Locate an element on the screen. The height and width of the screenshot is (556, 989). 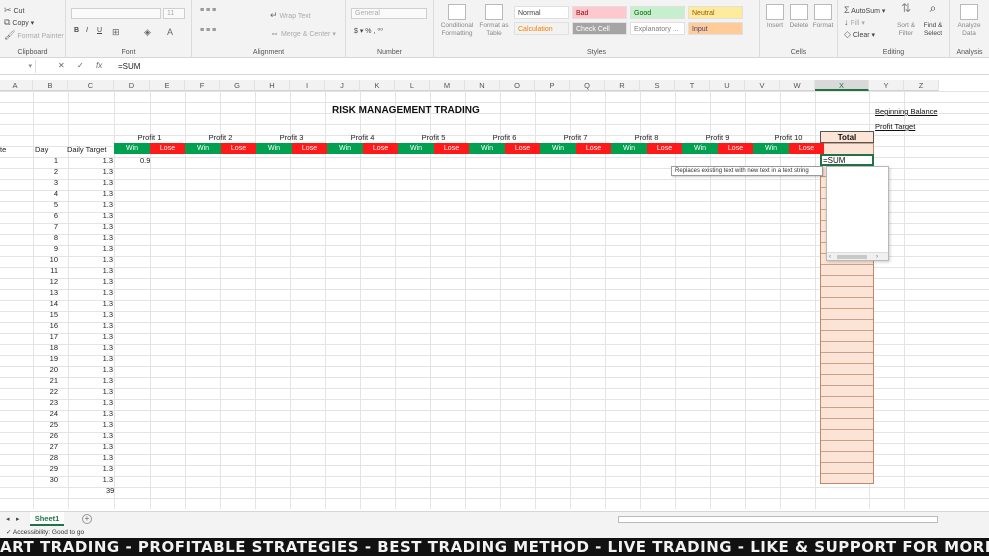
cell-style-option: Normal is located at coordinates (541, 12).